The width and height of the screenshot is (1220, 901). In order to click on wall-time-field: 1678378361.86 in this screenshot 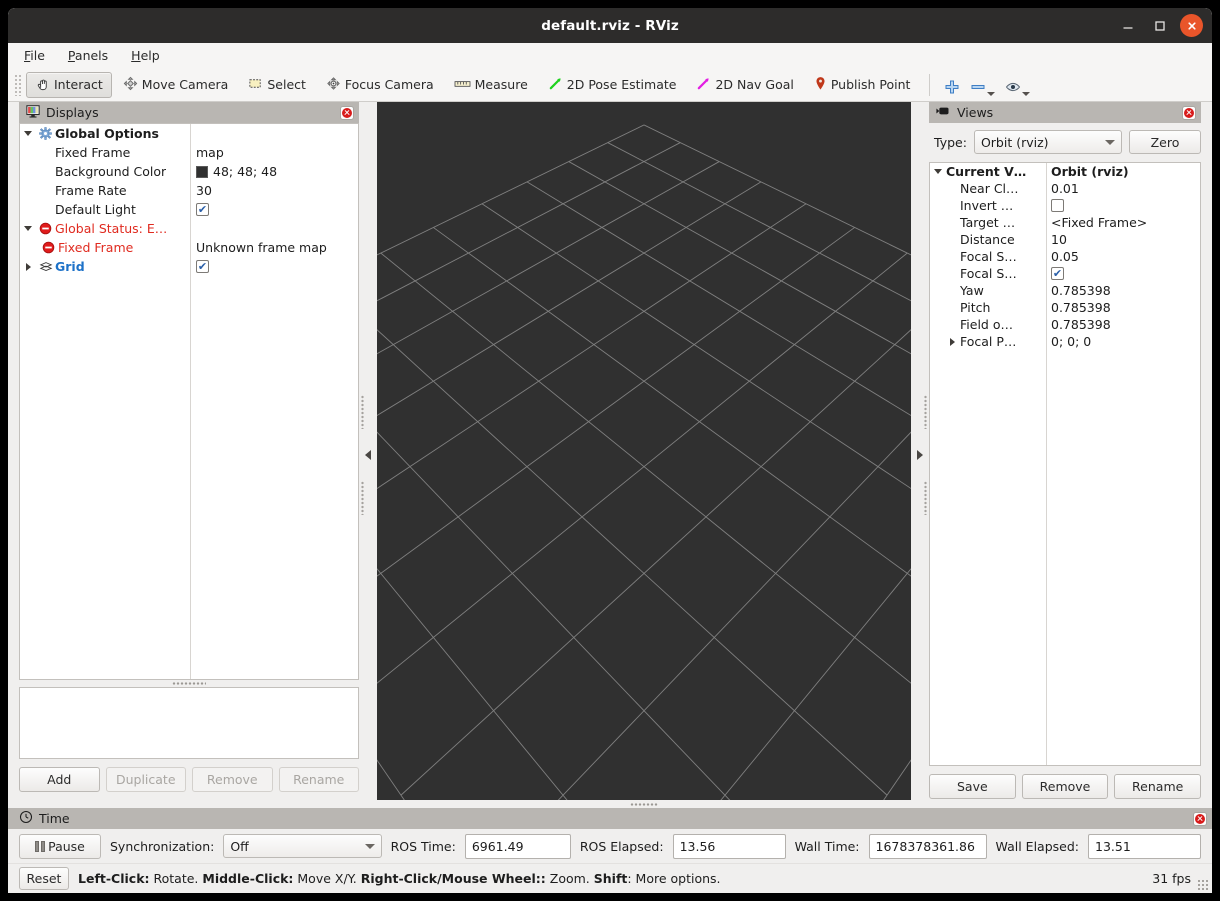, I will do `click(927, 846)`.